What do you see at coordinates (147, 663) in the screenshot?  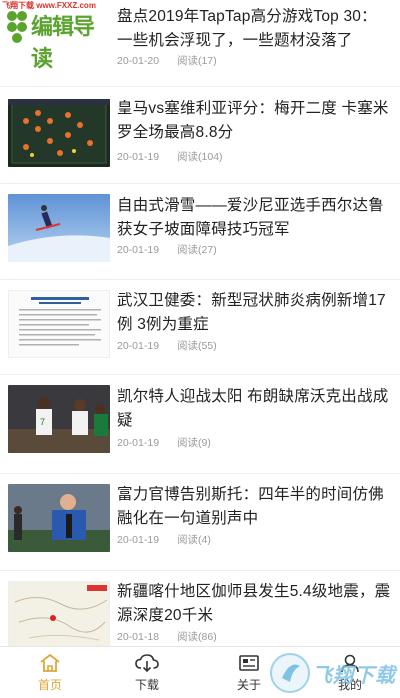 I see `cloud-download-icon` at bounding box center [147, 663].